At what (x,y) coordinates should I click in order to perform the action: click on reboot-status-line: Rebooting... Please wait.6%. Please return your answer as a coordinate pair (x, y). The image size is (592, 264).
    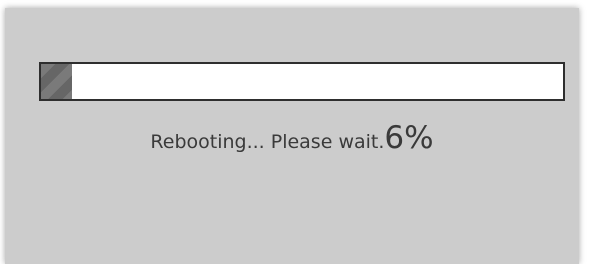
    Looking at the image, I should click on (292, 138).